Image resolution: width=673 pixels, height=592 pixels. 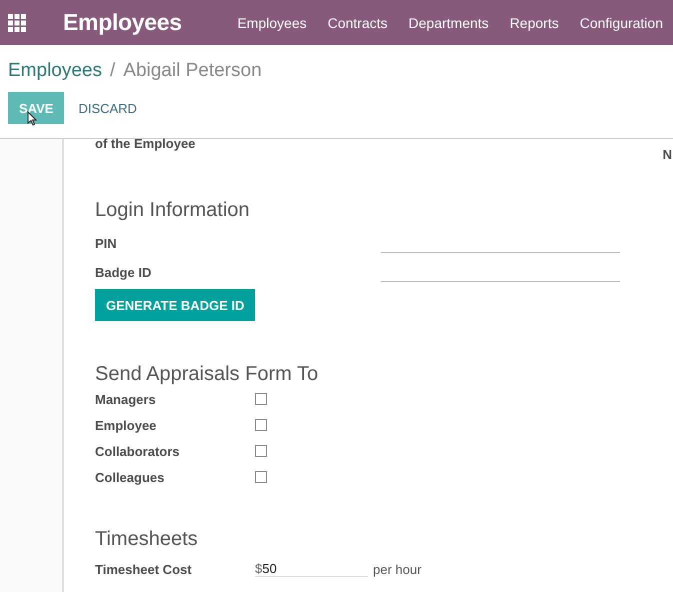 I want to click on field-label: Managers, so click(x=126, y=399).